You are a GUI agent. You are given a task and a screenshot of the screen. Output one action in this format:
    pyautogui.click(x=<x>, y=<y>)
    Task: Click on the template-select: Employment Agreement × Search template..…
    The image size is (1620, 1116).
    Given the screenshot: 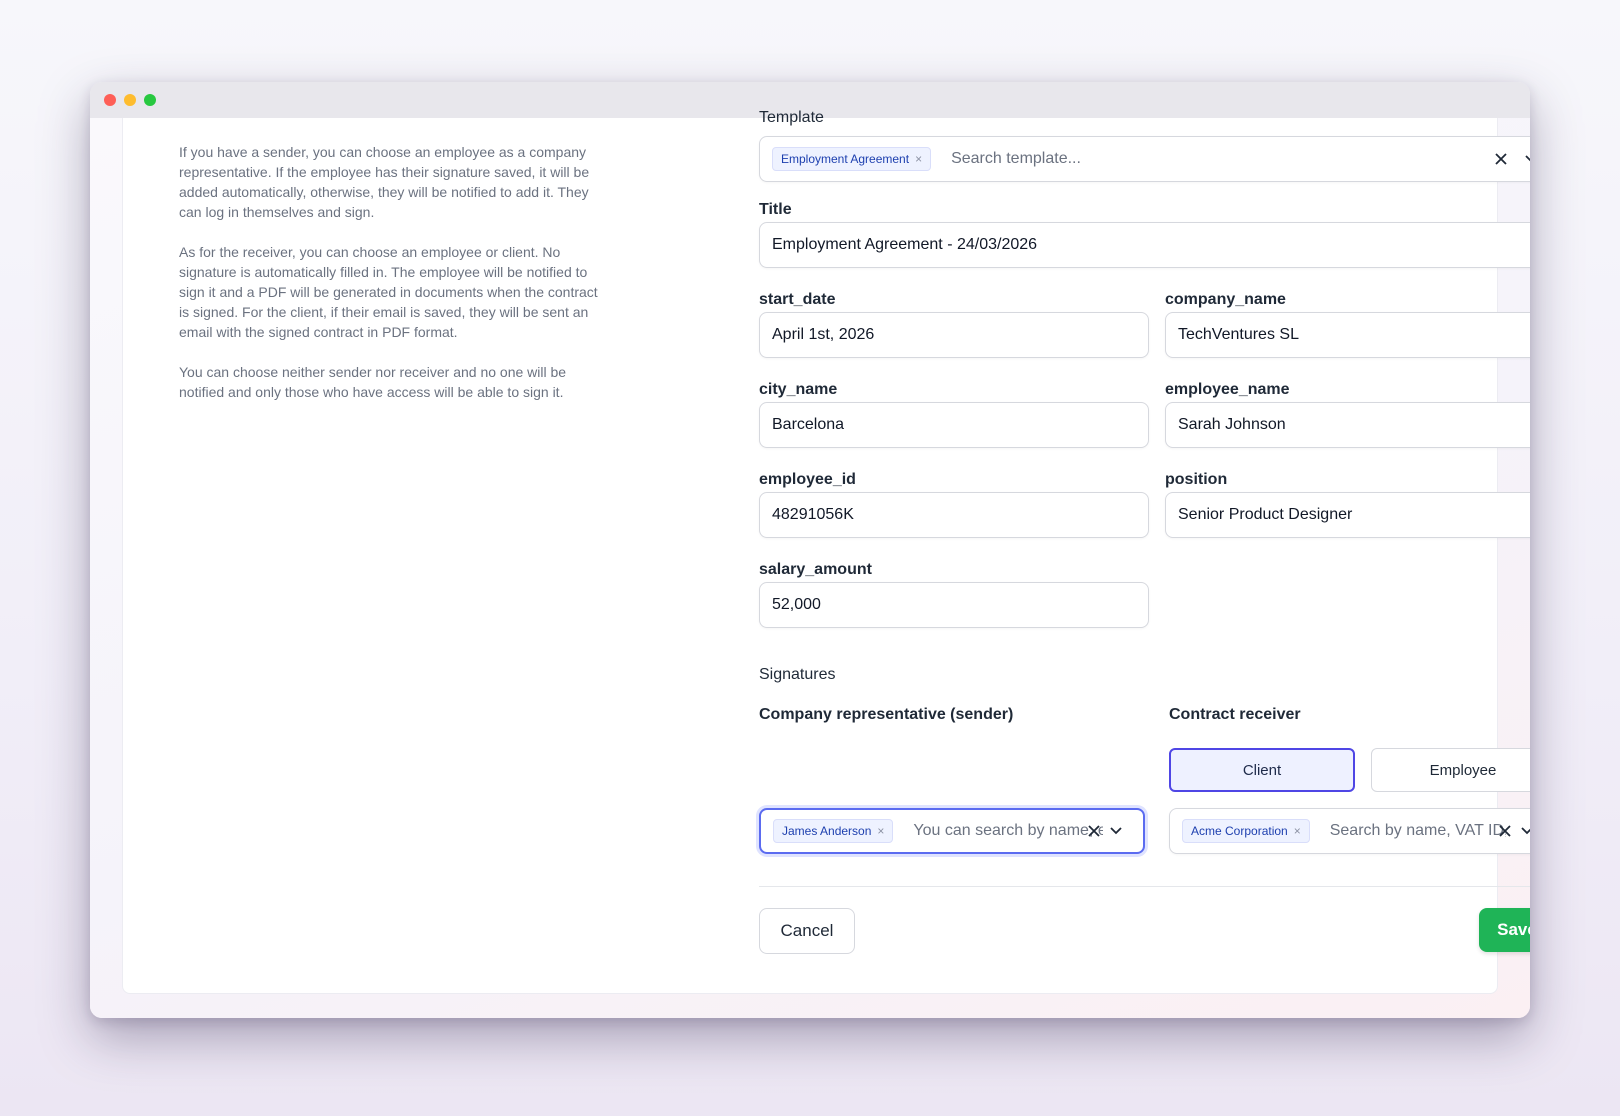 What is the action you would take?
    pyautogui.click(x=1144, y=159)
    